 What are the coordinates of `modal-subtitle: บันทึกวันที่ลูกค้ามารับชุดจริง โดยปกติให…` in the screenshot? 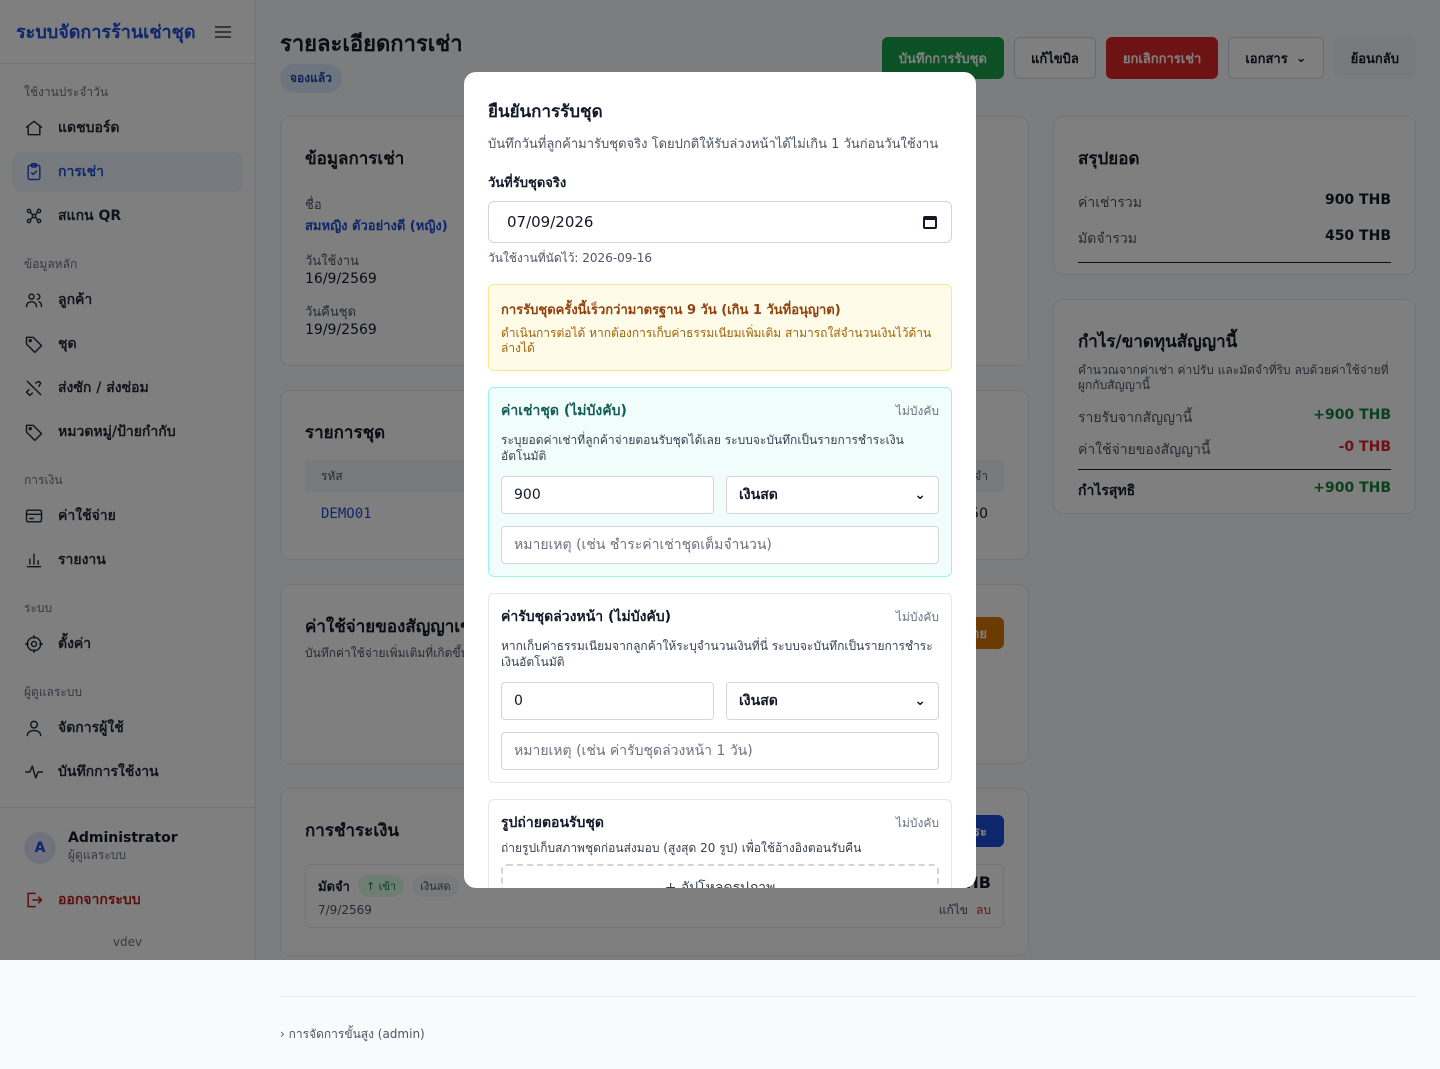 It's located at (713, 144).